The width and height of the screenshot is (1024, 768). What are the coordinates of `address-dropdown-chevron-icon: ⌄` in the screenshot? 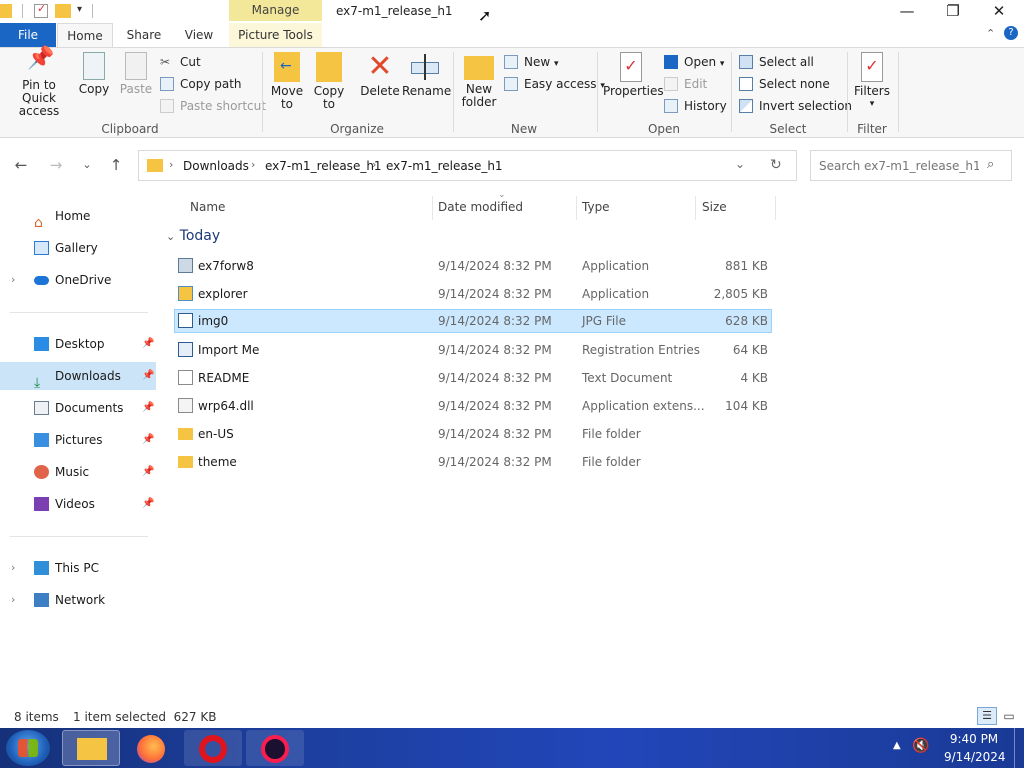 It's located at (740, 164).